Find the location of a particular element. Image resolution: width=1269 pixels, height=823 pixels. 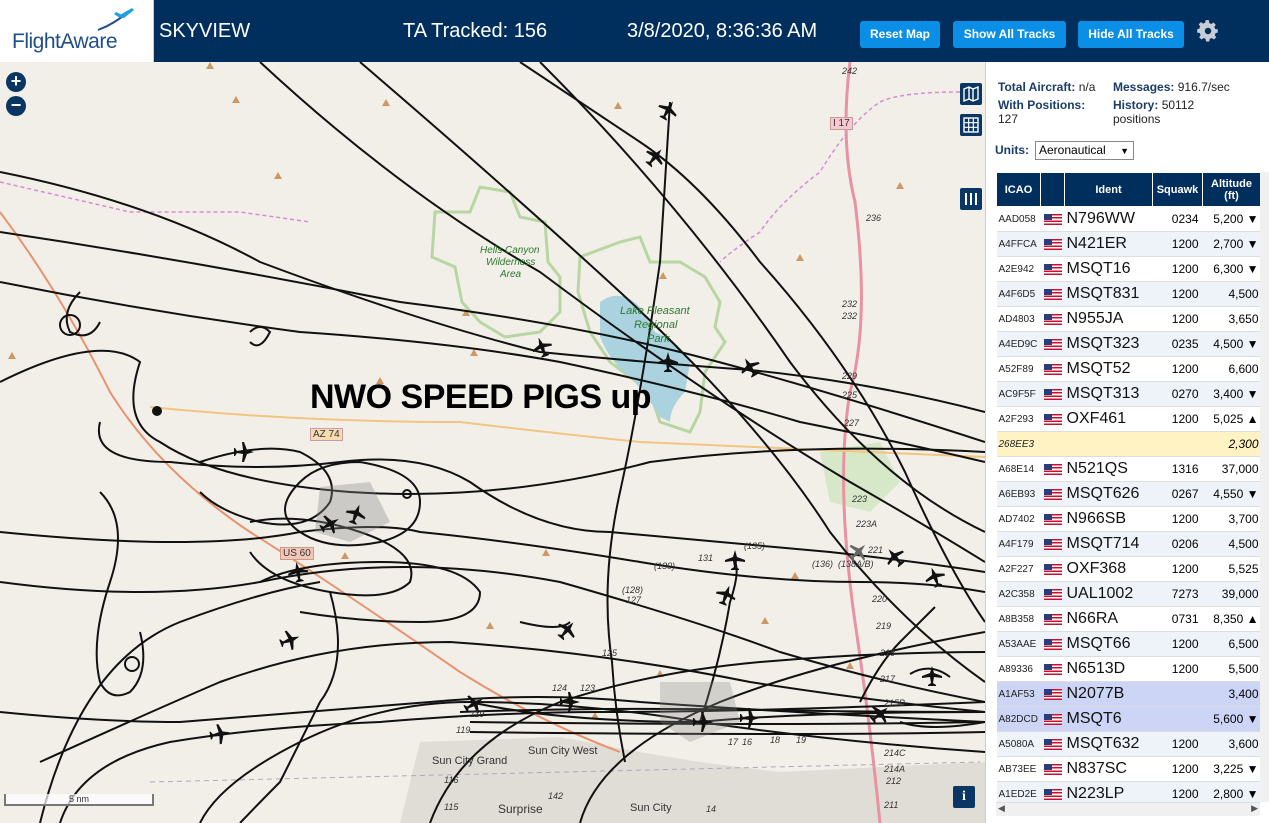

cell-ident: N796WW is located at coordinates (1108, 219).